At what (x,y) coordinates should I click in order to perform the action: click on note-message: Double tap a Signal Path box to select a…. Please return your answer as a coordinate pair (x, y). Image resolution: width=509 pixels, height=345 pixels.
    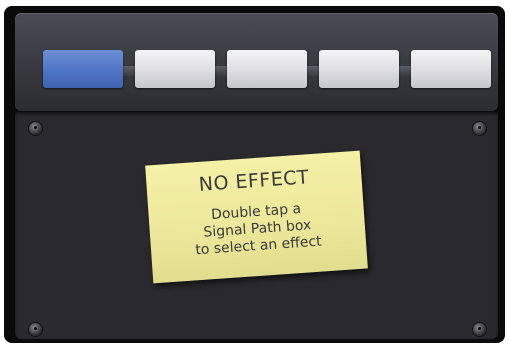
    Looking at the image, I should click on (258, 229).